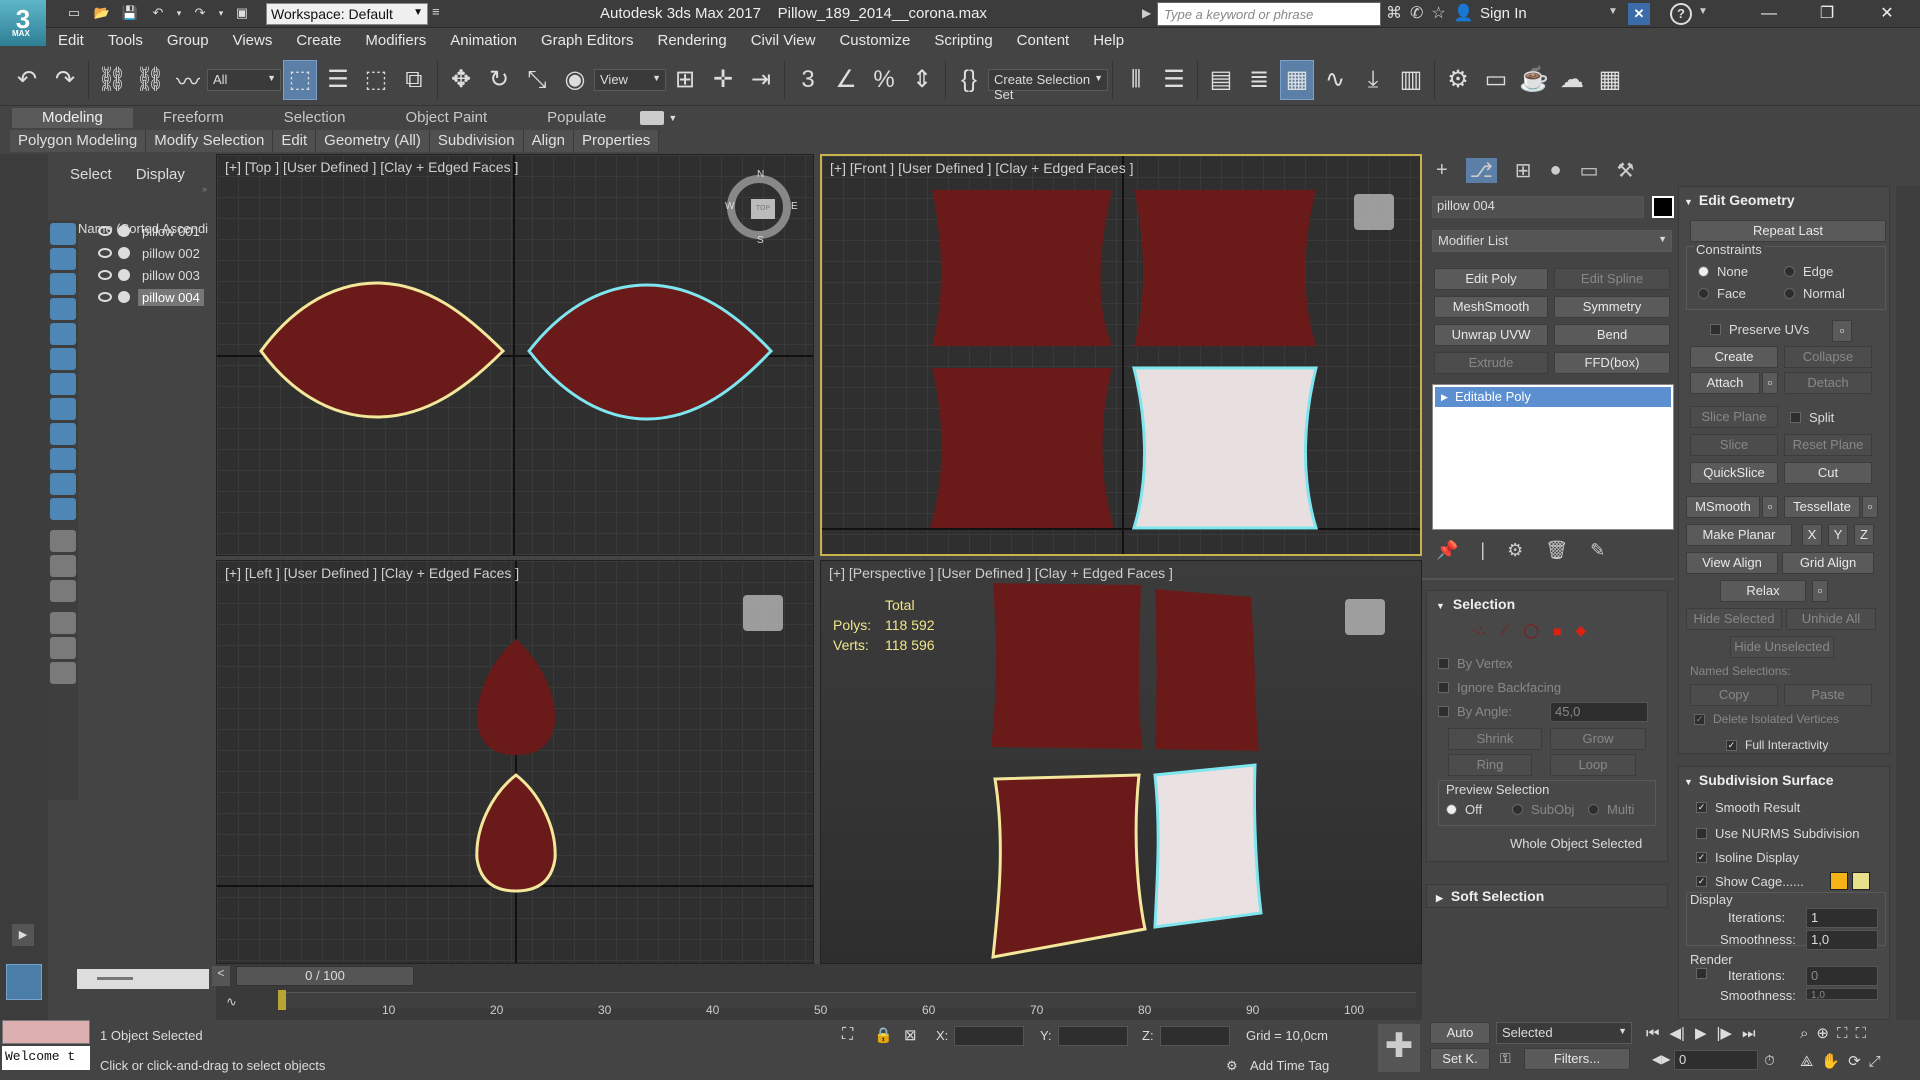 This screenshot has height=1080, width=1920. What do you see at coordinates (1557, 631) in the screenshot?
I see `polygon-mode-icon: ■` at bounding box center [1557, 631].